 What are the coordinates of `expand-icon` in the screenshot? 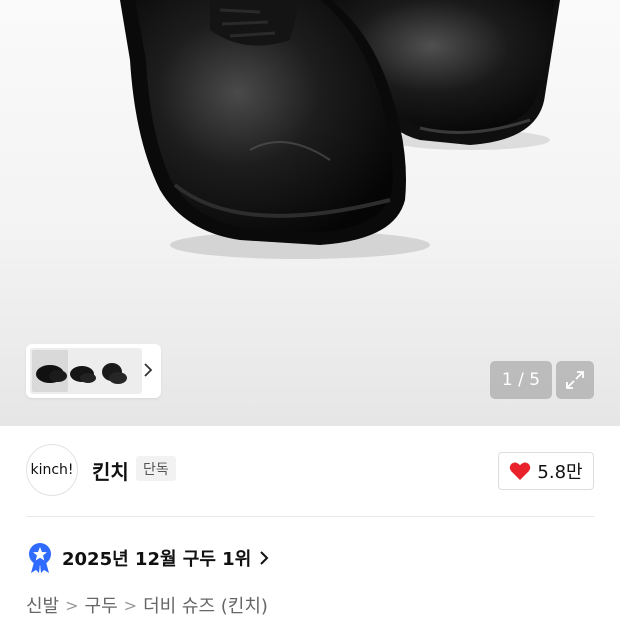 It's located at (575, 380).